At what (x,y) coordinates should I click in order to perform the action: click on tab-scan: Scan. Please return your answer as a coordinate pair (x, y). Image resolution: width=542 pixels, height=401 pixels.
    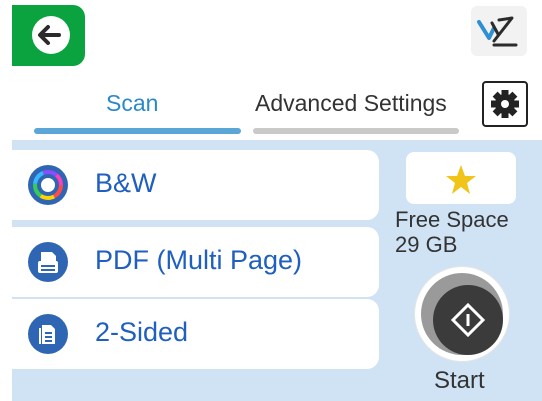
    Looking at the image, I should click on (132, 103).